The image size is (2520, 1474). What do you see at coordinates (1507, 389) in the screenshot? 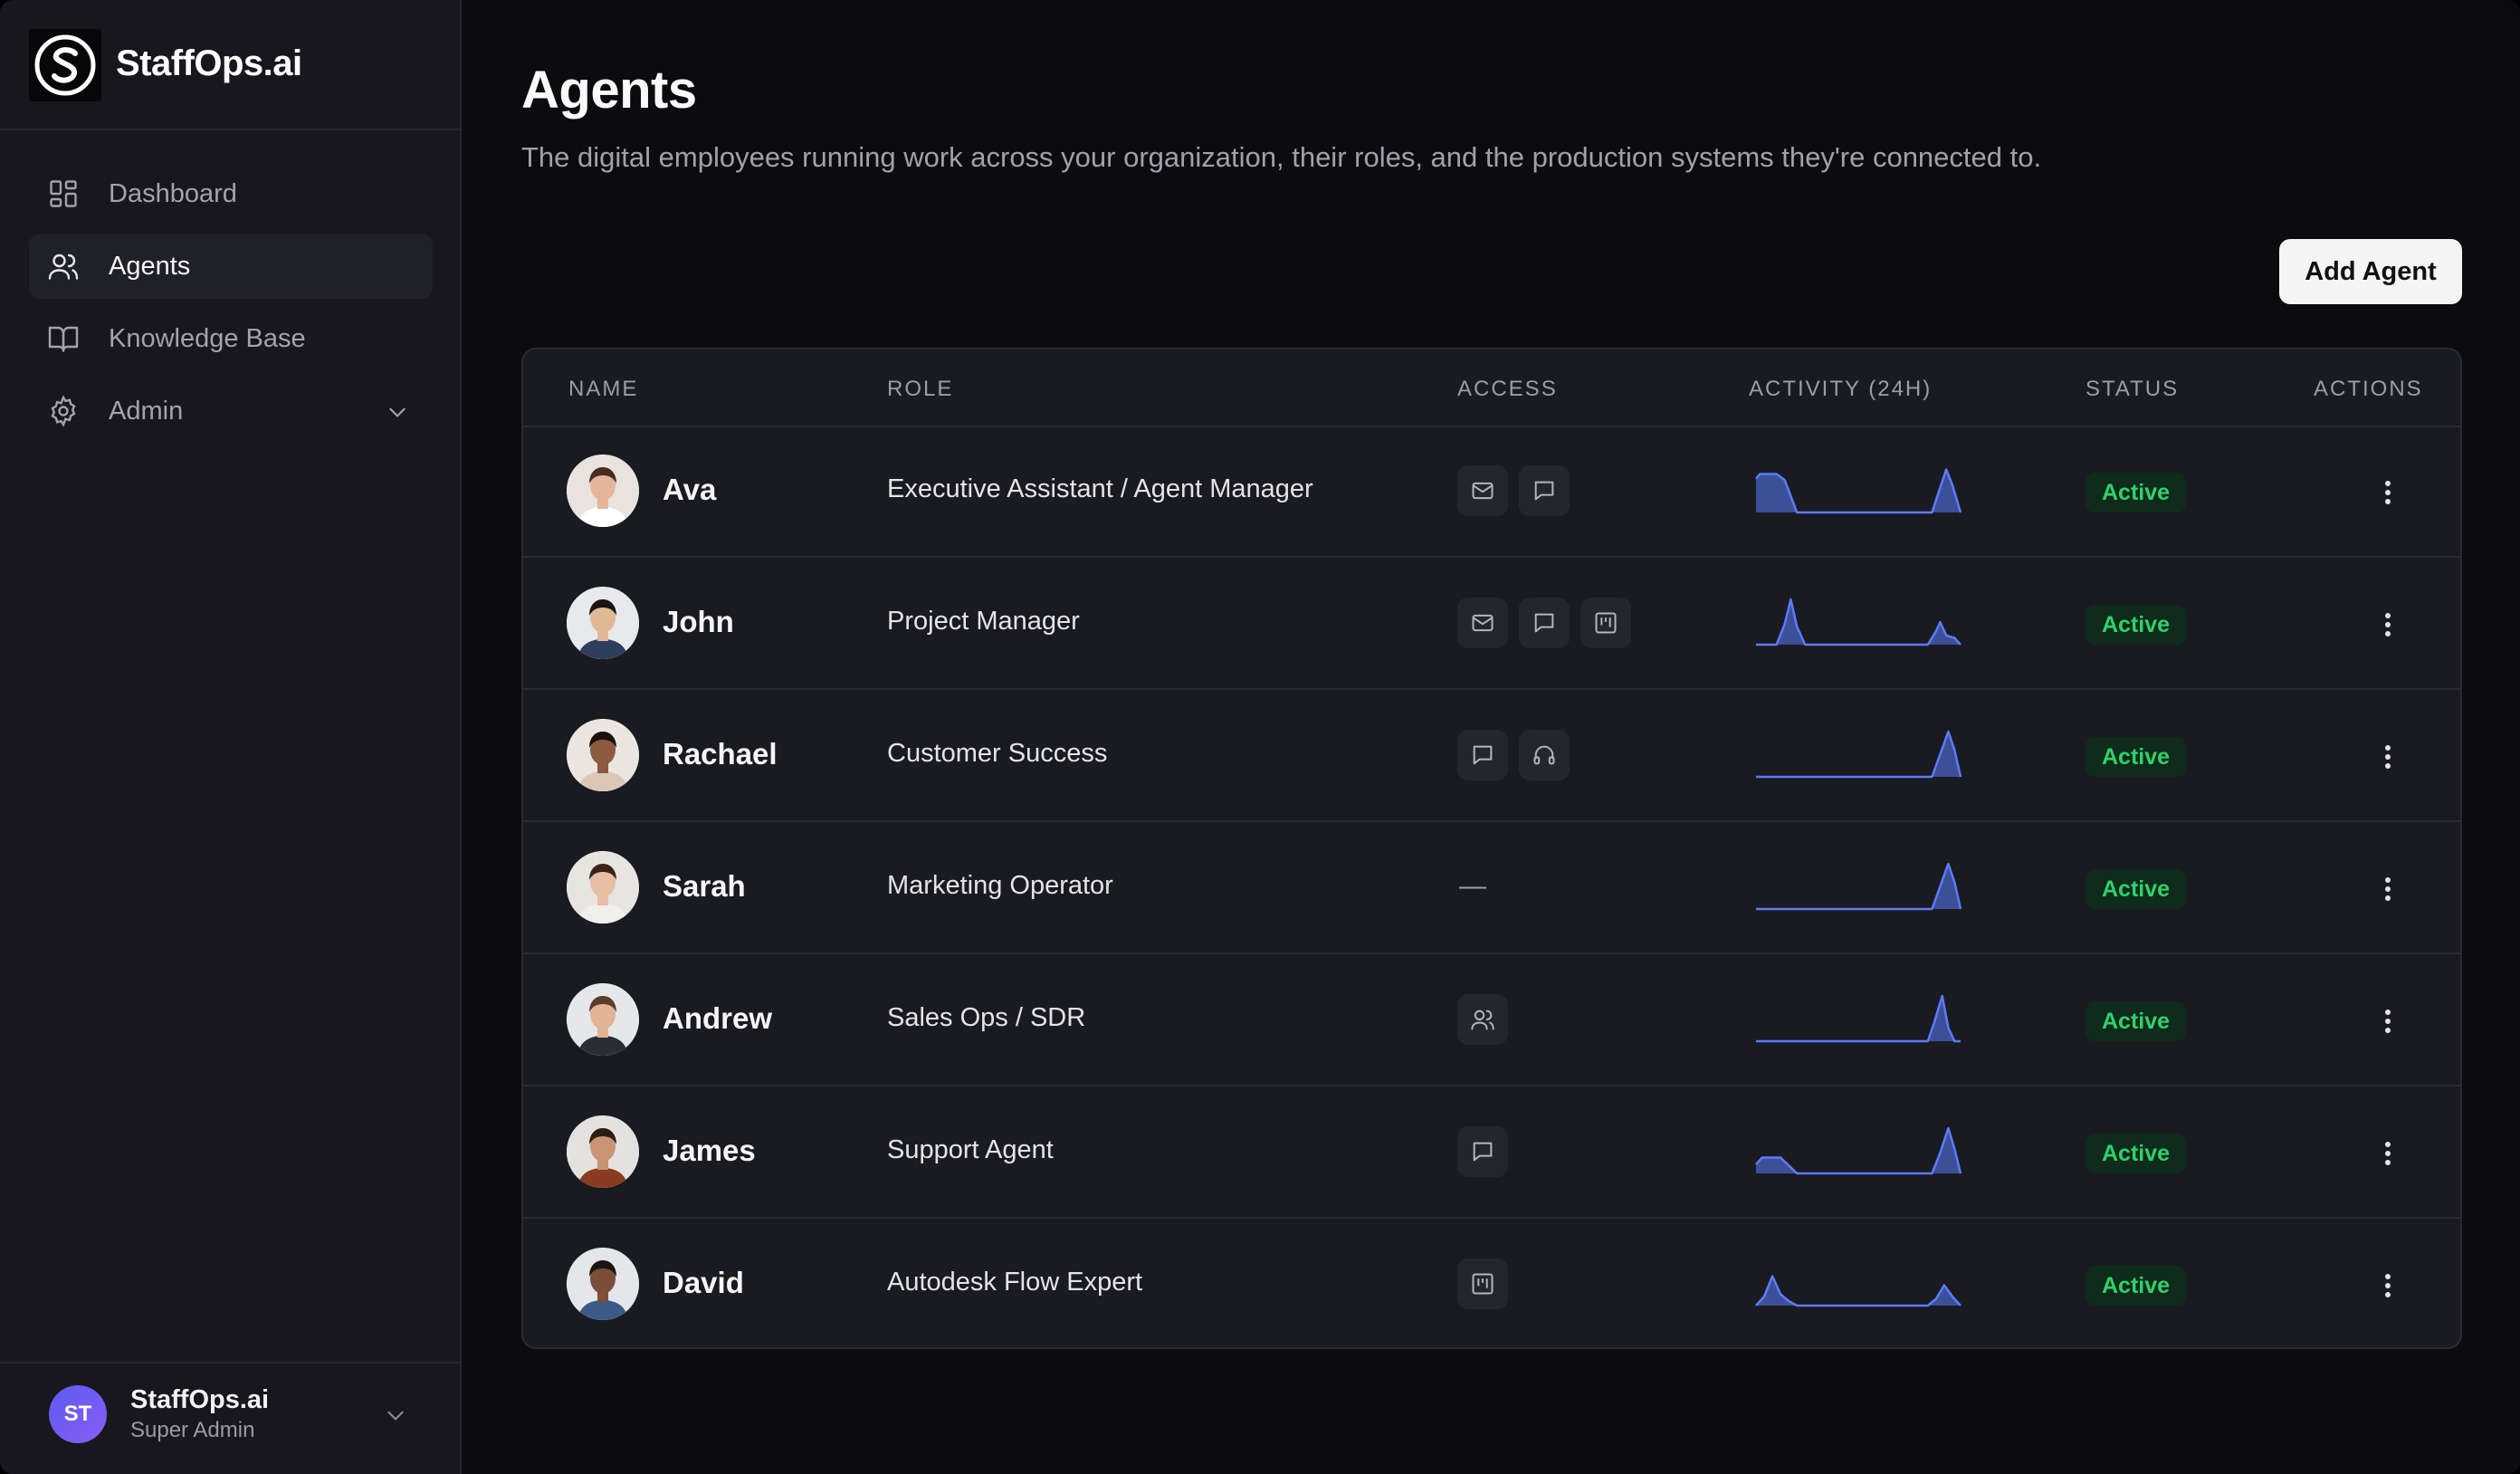
I see `column-header-access: ACCESS` at bounding box center [1507, 389].